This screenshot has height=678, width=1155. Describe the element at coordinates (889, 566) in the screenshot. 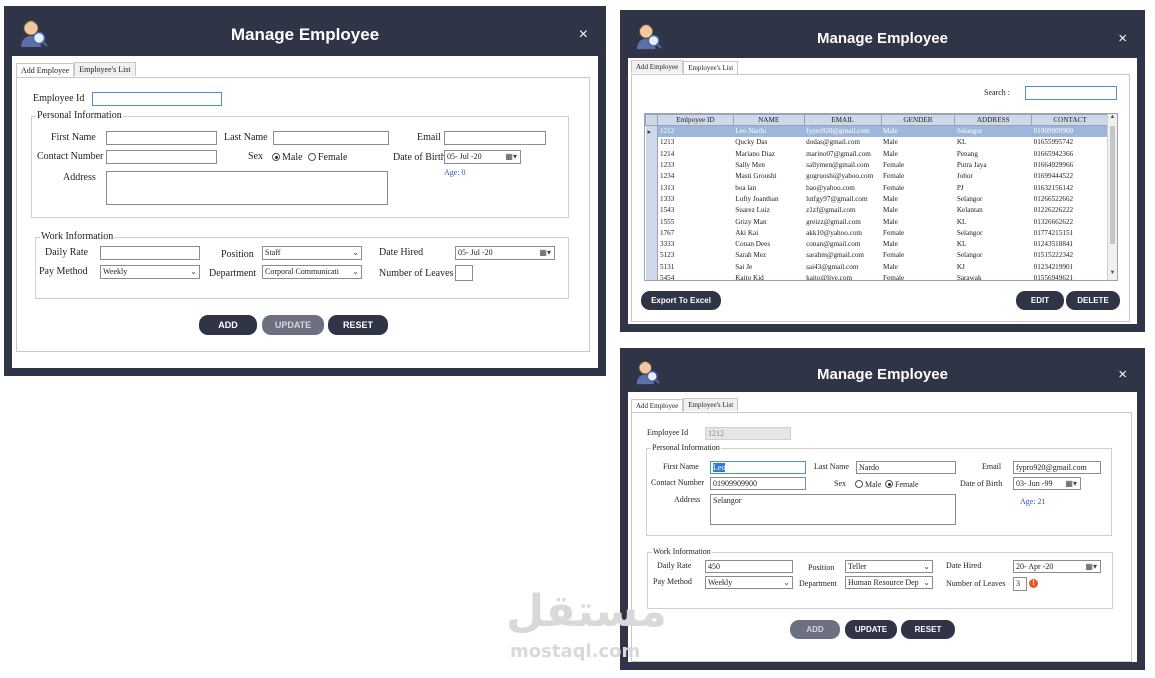

I see `position-select: Teller ⌄` at that location.